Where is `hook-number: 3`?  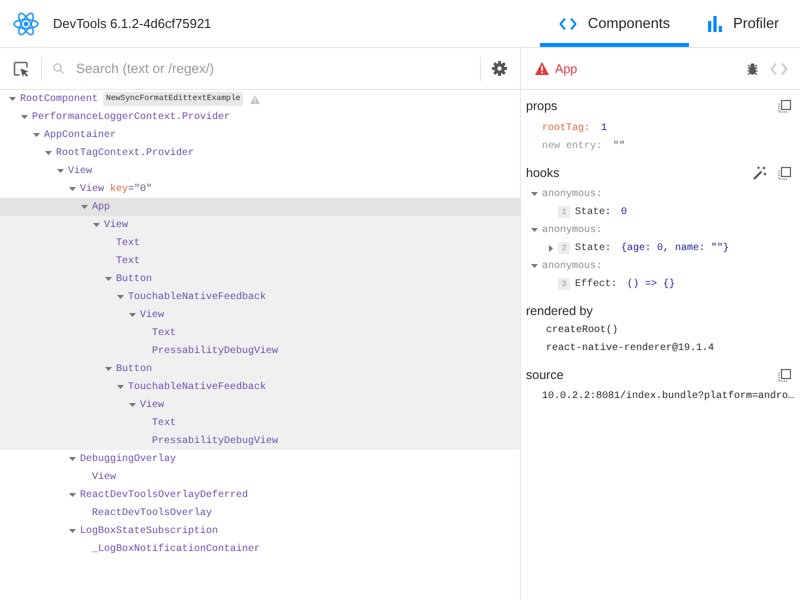 hook-number: 3 is located at coordinates (564, 284).